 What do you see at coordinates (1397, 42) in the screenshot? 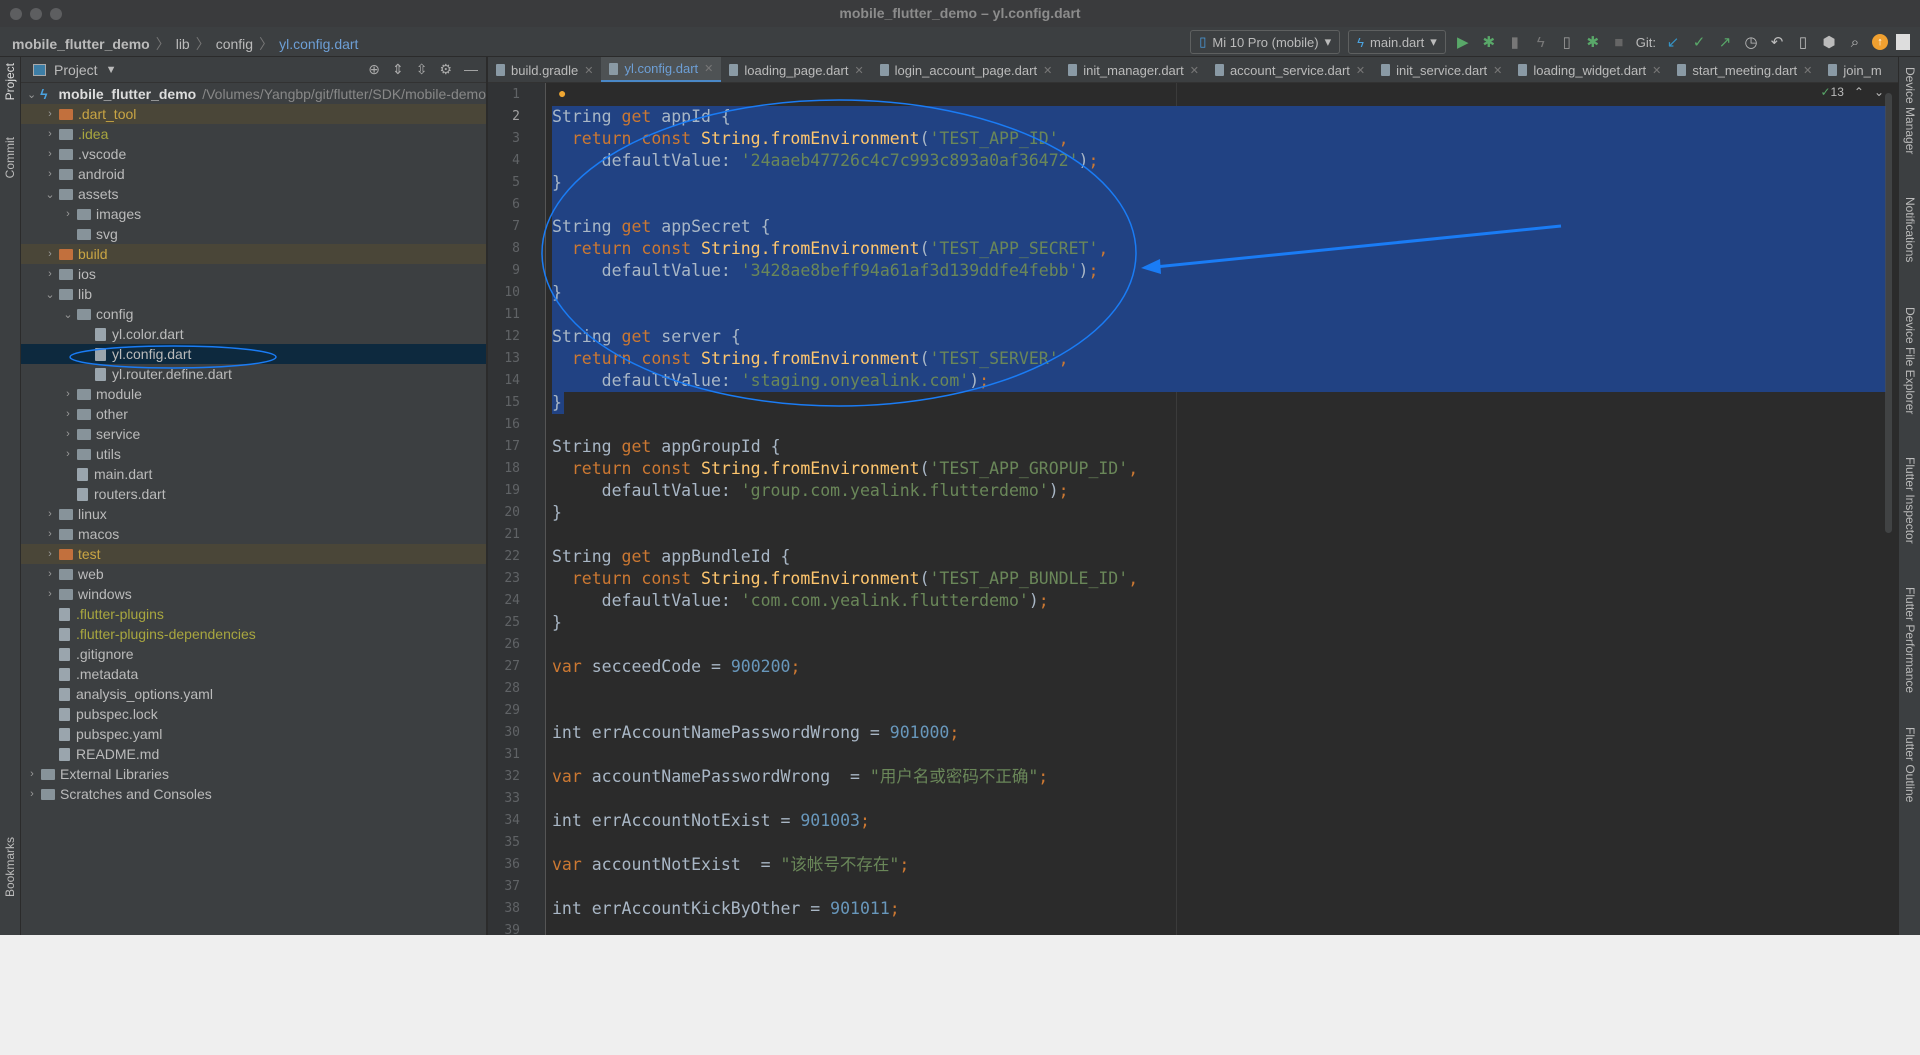
I see `run-config-selector: ϟ main.dart ▾` at bounding box center [1397, 42].